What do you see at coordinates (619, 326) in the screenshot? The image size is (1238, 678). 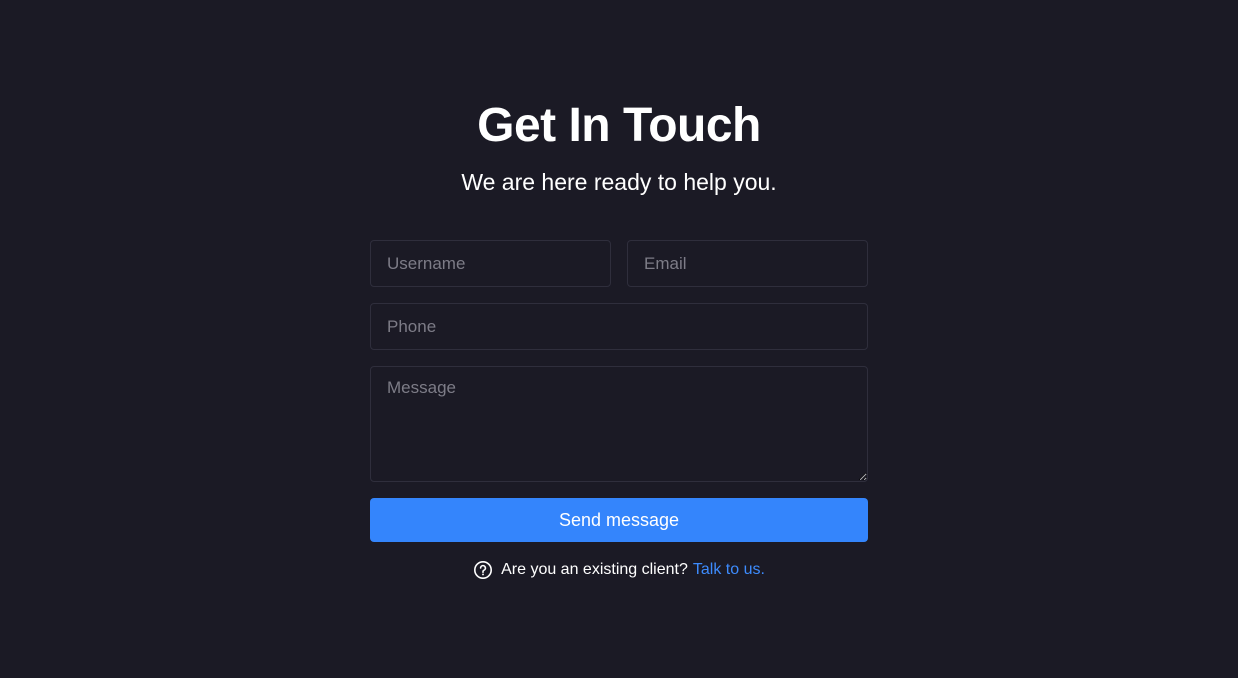 I see `phone-input` at bounding box center [619, 326].